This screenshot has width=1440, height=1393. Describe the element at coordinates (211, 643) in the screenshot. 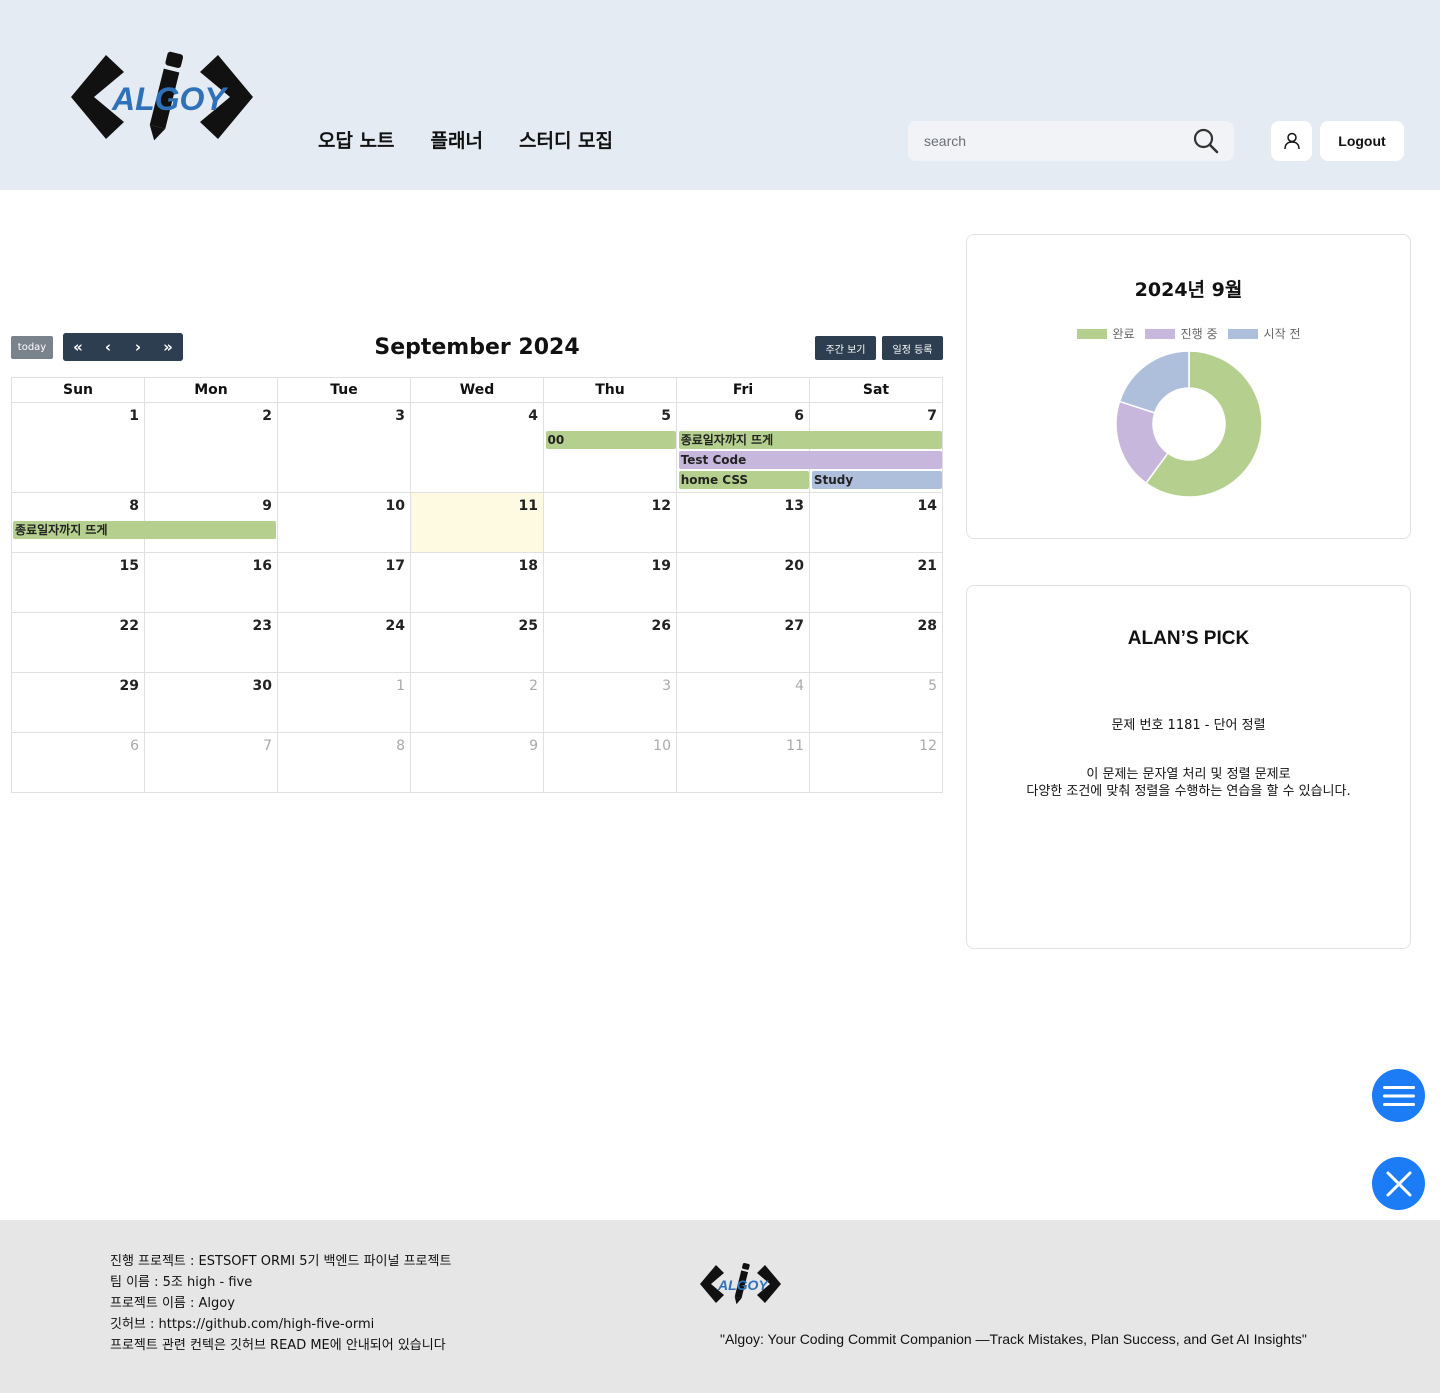

I see `calendar-day-cell: 23` at that location.